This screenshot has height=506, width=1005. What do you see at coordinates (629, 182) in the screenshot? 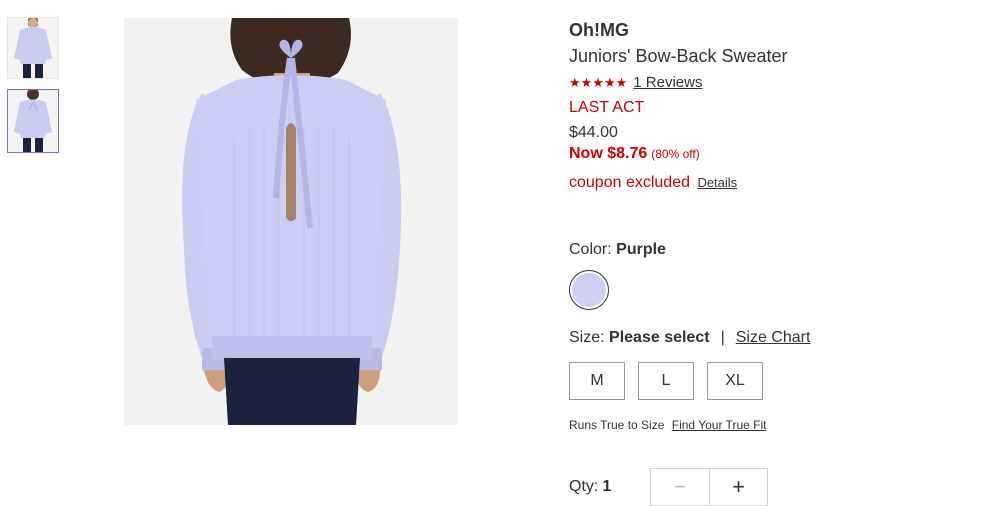
I see `coupon-excluded-text: coupon excluded` at bounding box center [629, 182].